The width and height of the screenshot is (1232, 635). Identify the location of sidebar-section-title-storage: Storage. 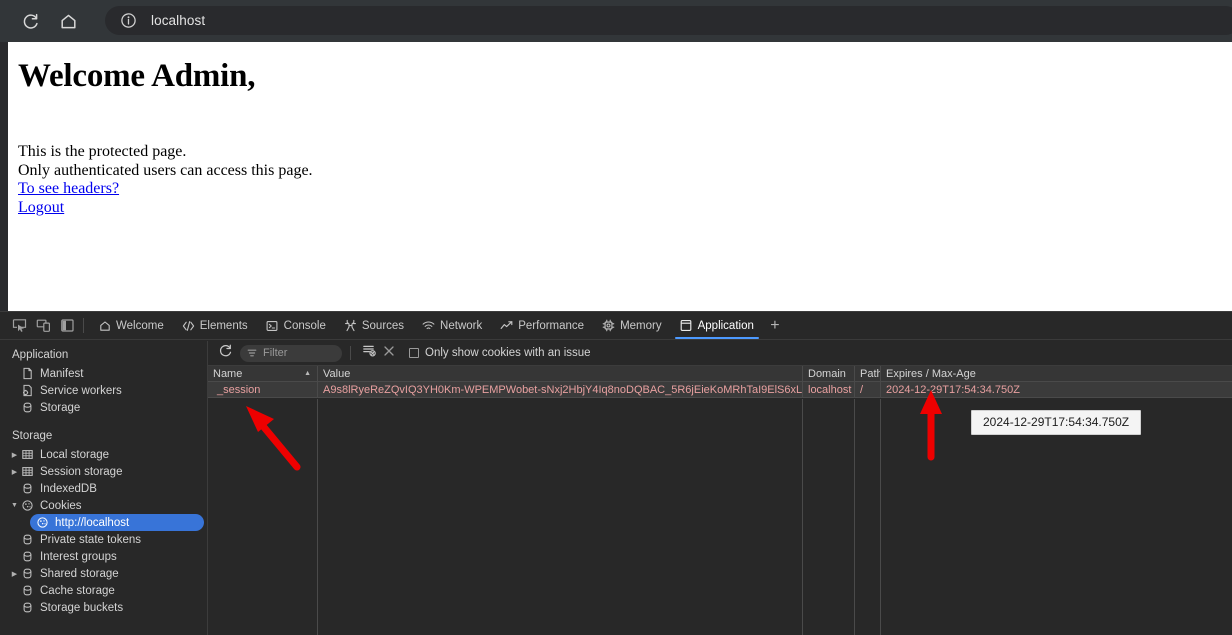
(32, 436).